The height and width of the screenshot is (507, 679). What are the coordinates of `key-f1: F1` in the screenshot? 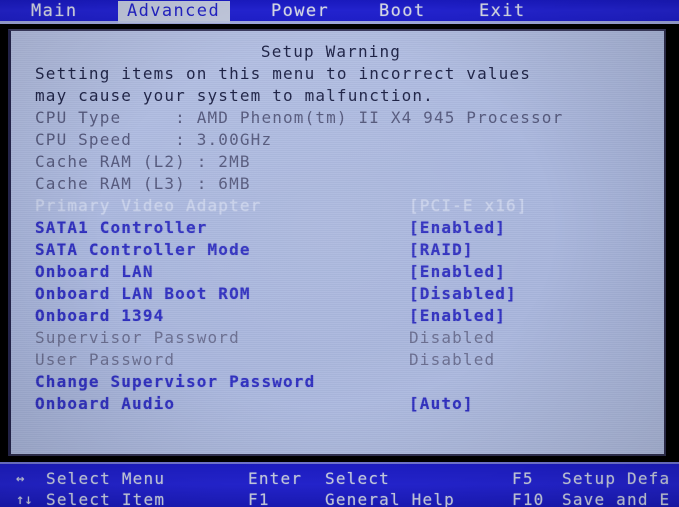 It's located at (259, 498).